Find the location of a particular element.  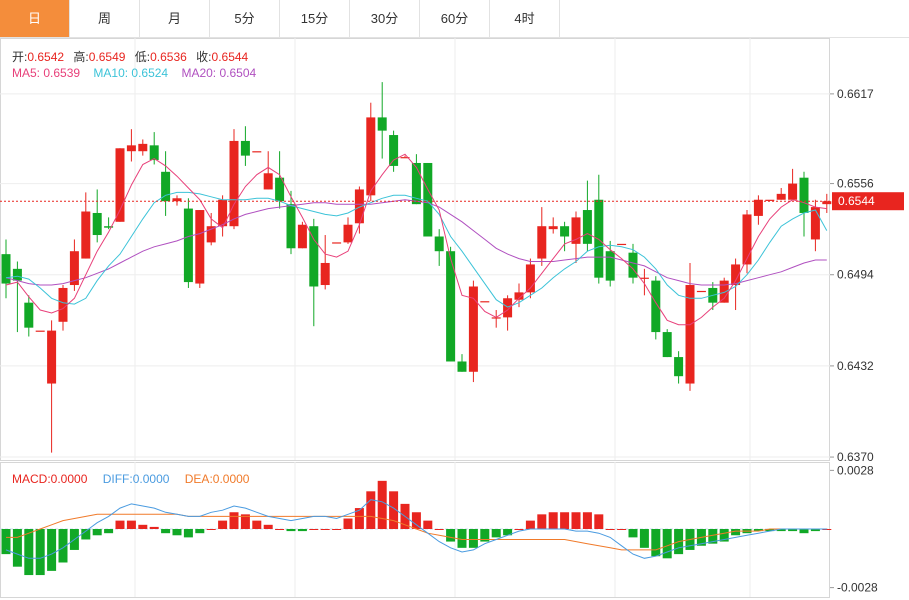

ma10-value: MA10: 0.6524 is located at coordinates (131, 73).